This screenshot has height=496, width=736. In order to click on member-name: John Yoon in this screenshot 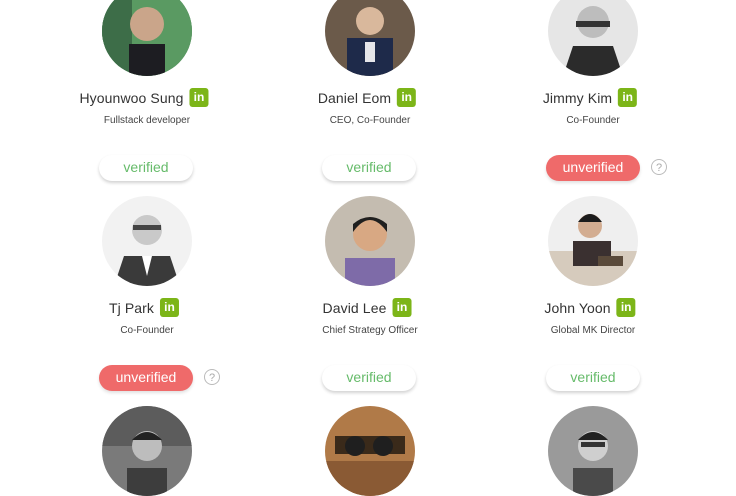, I will do `click(577, 307)`.